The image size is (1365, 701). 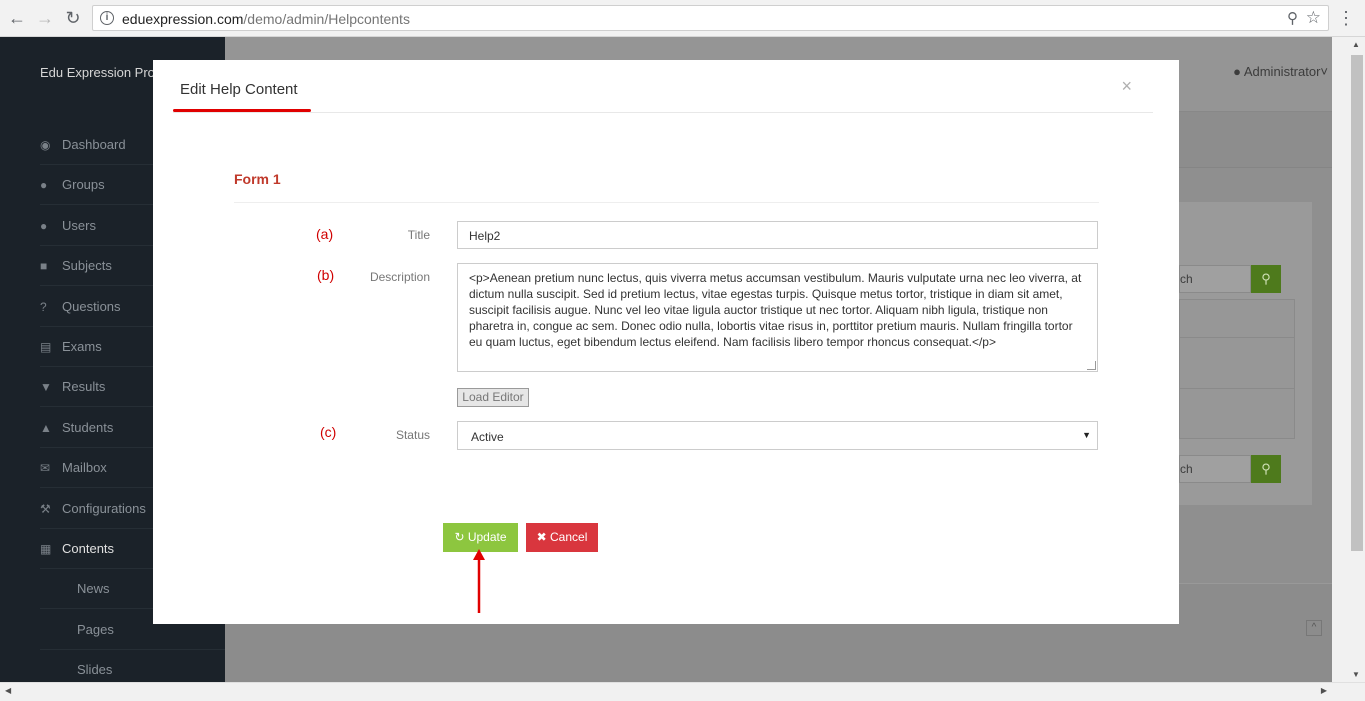 What do you see at coordinates (107, 18) in the screenshot?
I see `info-icon: i` at bounding box center [107, 18].